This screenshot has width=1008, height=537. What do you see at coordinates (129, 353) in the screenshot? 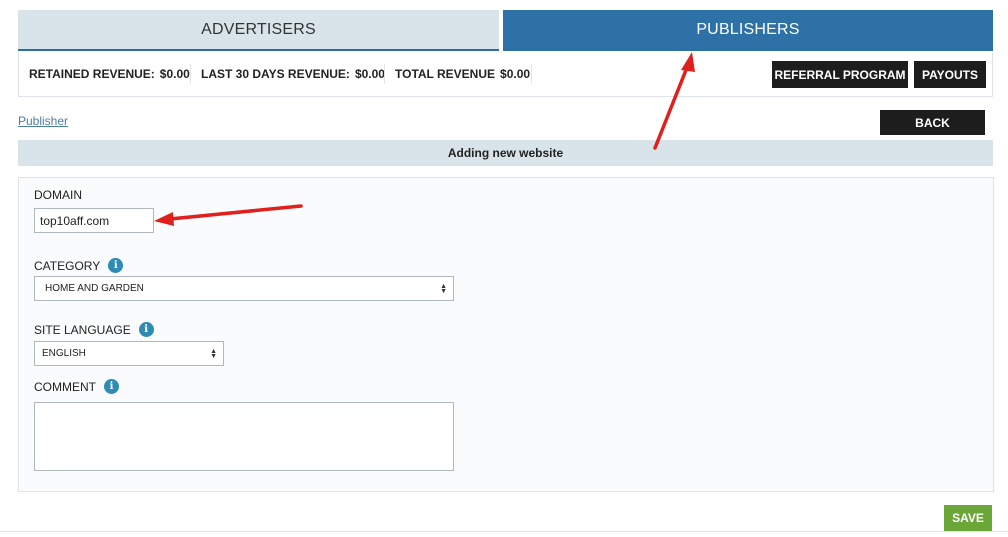
I see `site-language-select: ENGLISH ▲ ▼` at bounding box center [129, 353].